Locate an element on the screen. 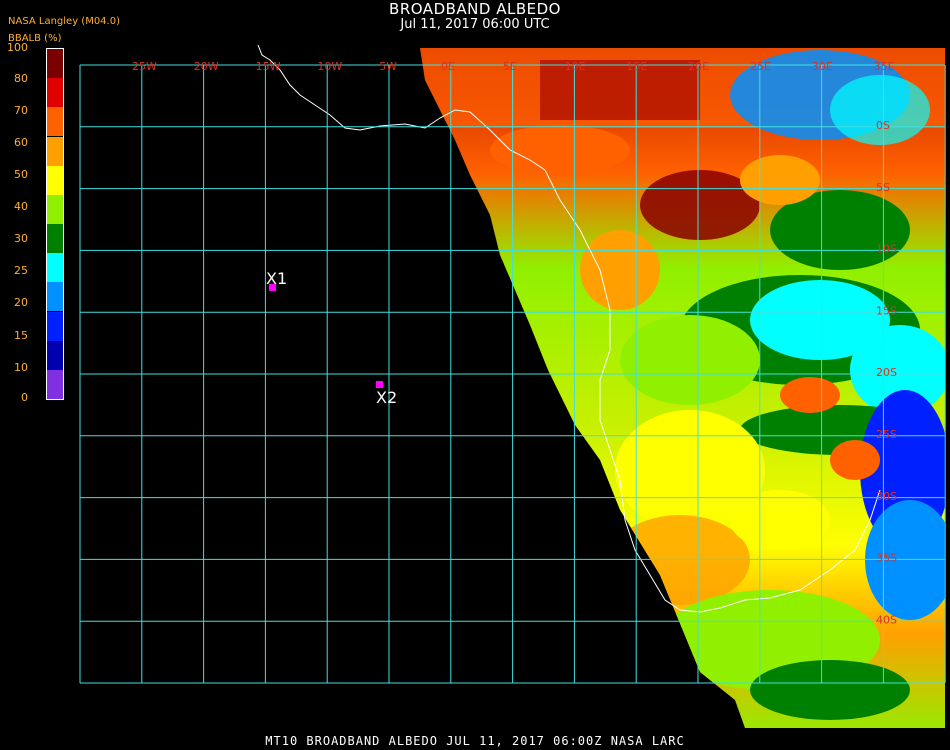 This screenshot has height=750, width=950. latitude-label: 5S is located at coordinates (883, 187).